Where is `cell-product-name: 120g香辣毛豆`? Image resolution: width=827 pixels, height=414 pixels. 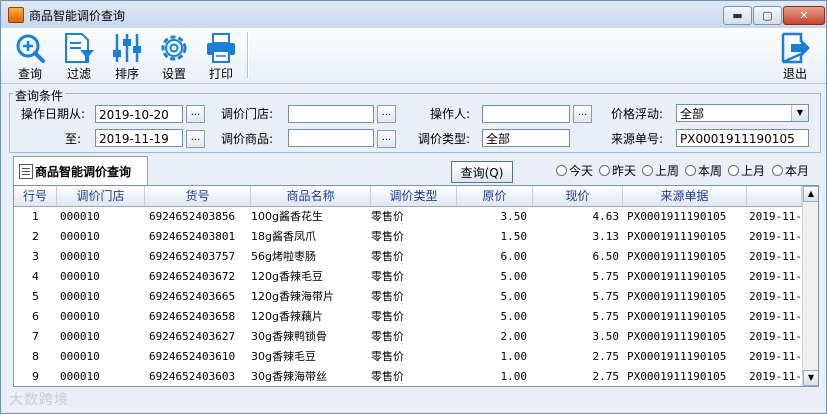
cell-product-name: 120g香辣毛豆 is located at coordinates (287, 276).